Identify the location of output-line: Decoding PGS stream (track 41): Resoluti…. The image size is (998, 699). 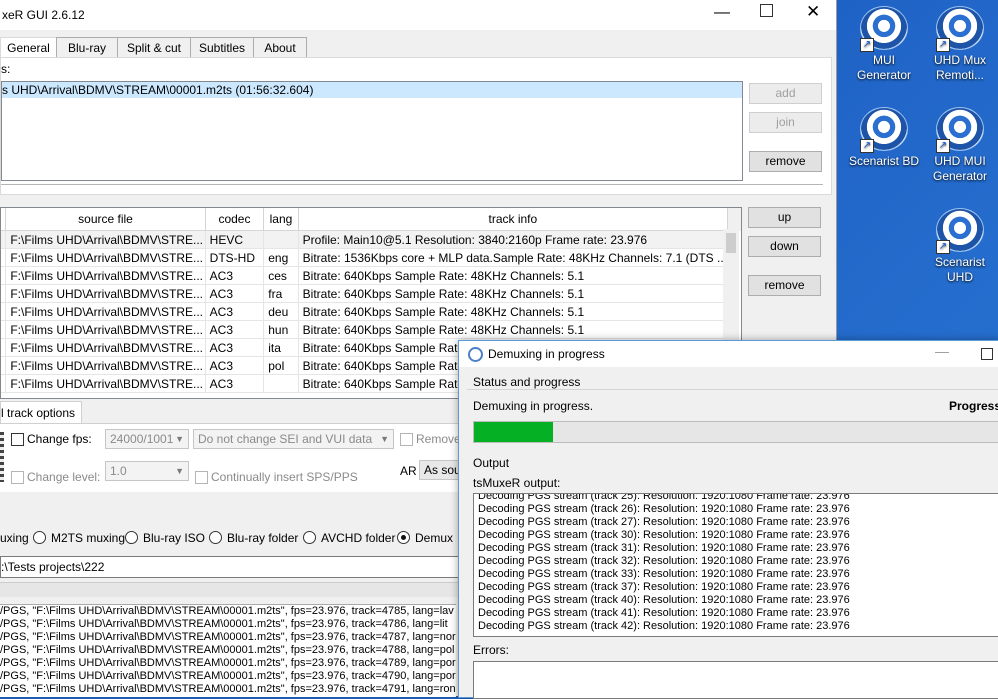
(664, 613).